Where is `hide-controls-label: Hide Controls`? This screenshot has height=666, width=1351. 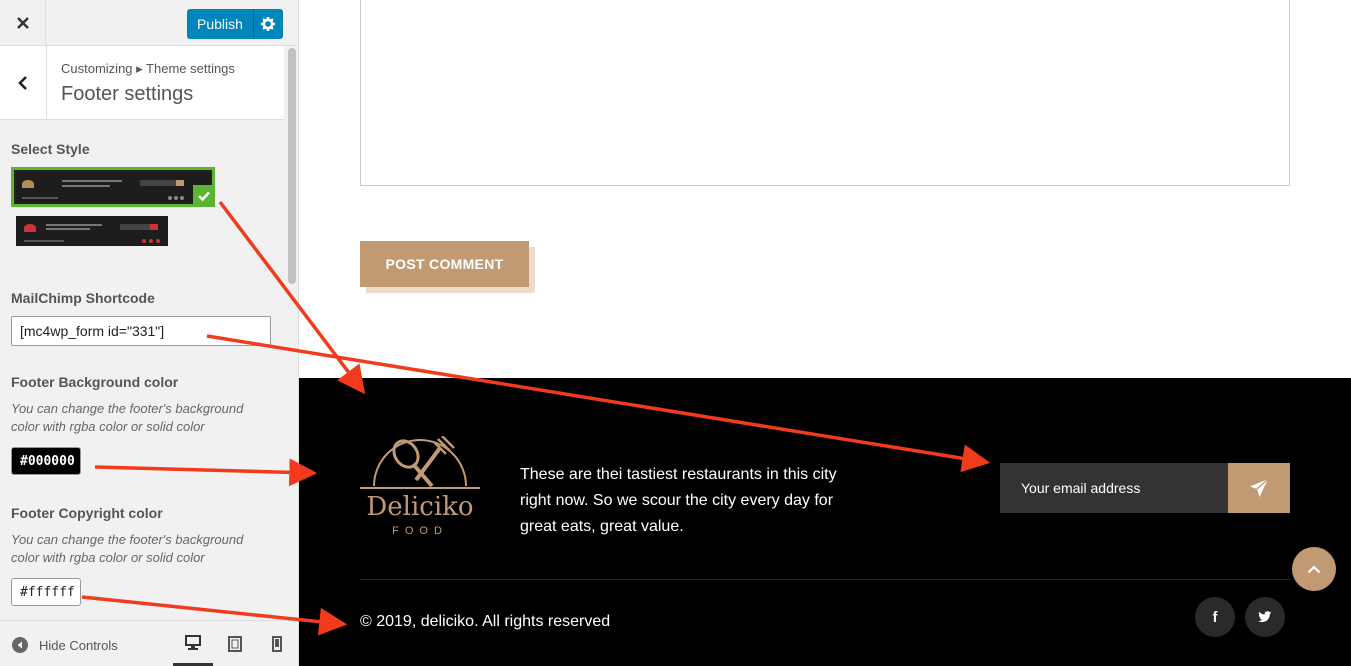
hide-controls-label: Hide Controls is located at coordinates (78, 645).